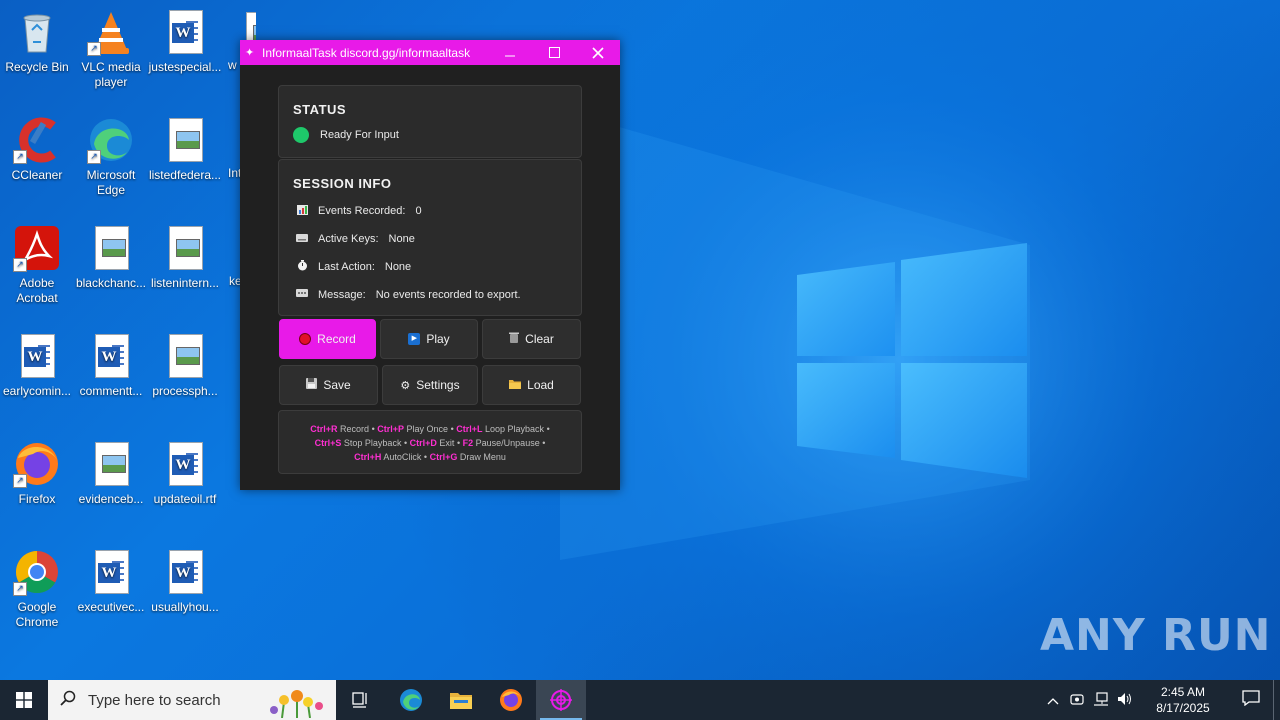 Image resolution: width=1280 pixels, height=720 pixels. I want to click on desktop-icon-recycle: Recycle Bin, so click(37, 41).